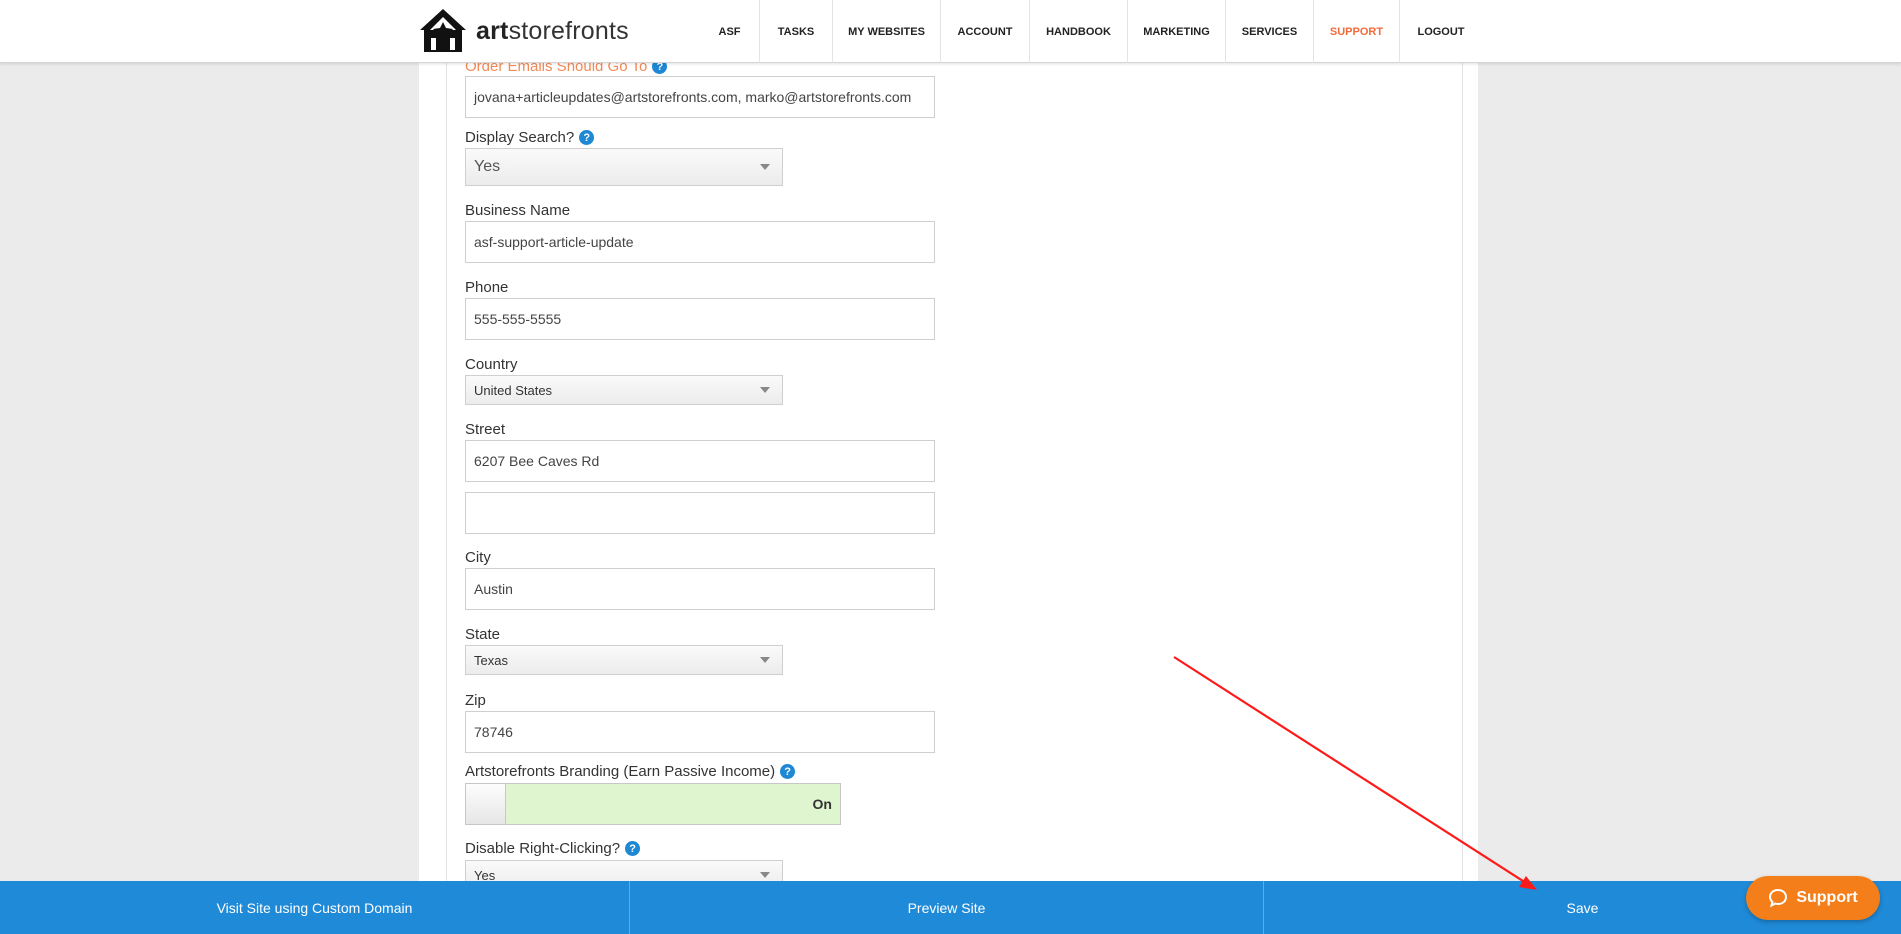 This screenshot has height=934, width=1901. I want to click on logo-text: artstorefronts, so click(552, 30).